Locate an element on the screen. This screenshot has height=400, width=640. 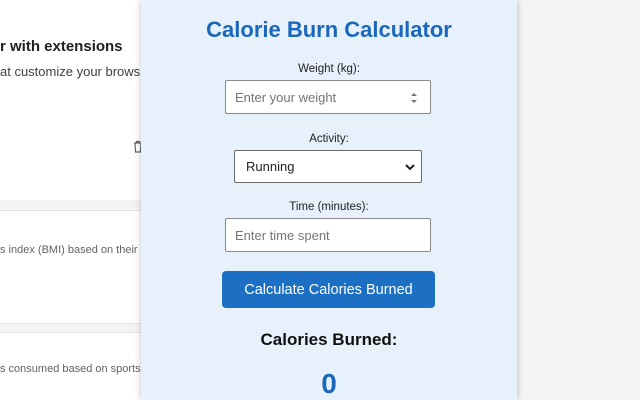
time-label: Time (minutes): is located at coordinates (329, 207).